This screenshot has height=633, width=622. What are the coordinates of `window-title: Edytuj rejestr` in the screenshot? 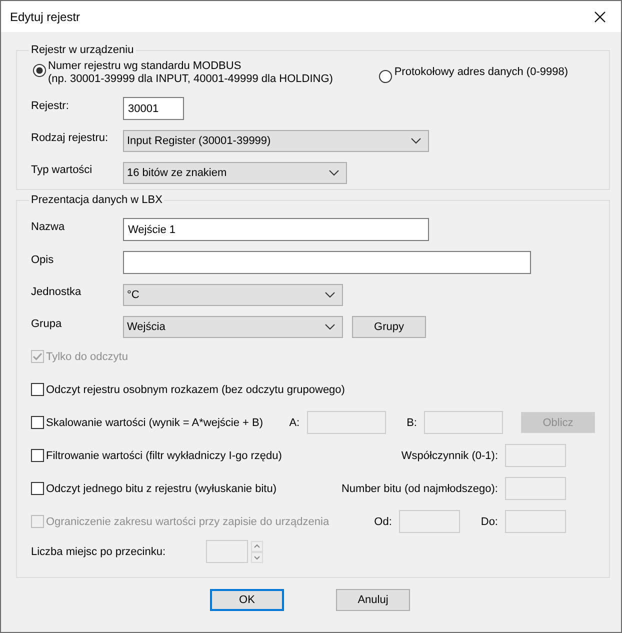 It's located at (45, 17).